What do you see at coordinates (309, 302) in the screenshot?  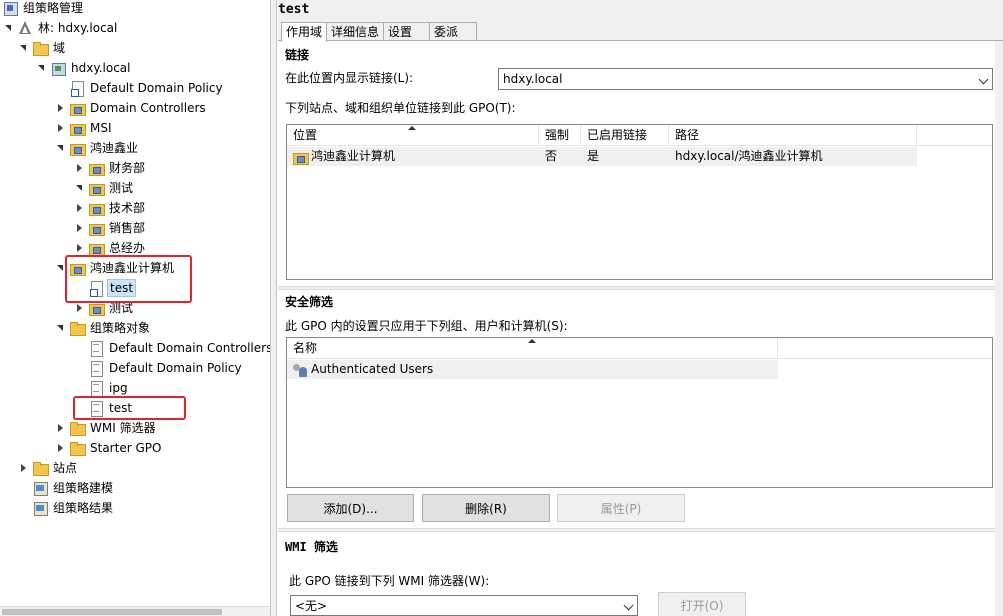 I see `security-filtering-heading: 安全筛选` at bounding box center [309, 302].